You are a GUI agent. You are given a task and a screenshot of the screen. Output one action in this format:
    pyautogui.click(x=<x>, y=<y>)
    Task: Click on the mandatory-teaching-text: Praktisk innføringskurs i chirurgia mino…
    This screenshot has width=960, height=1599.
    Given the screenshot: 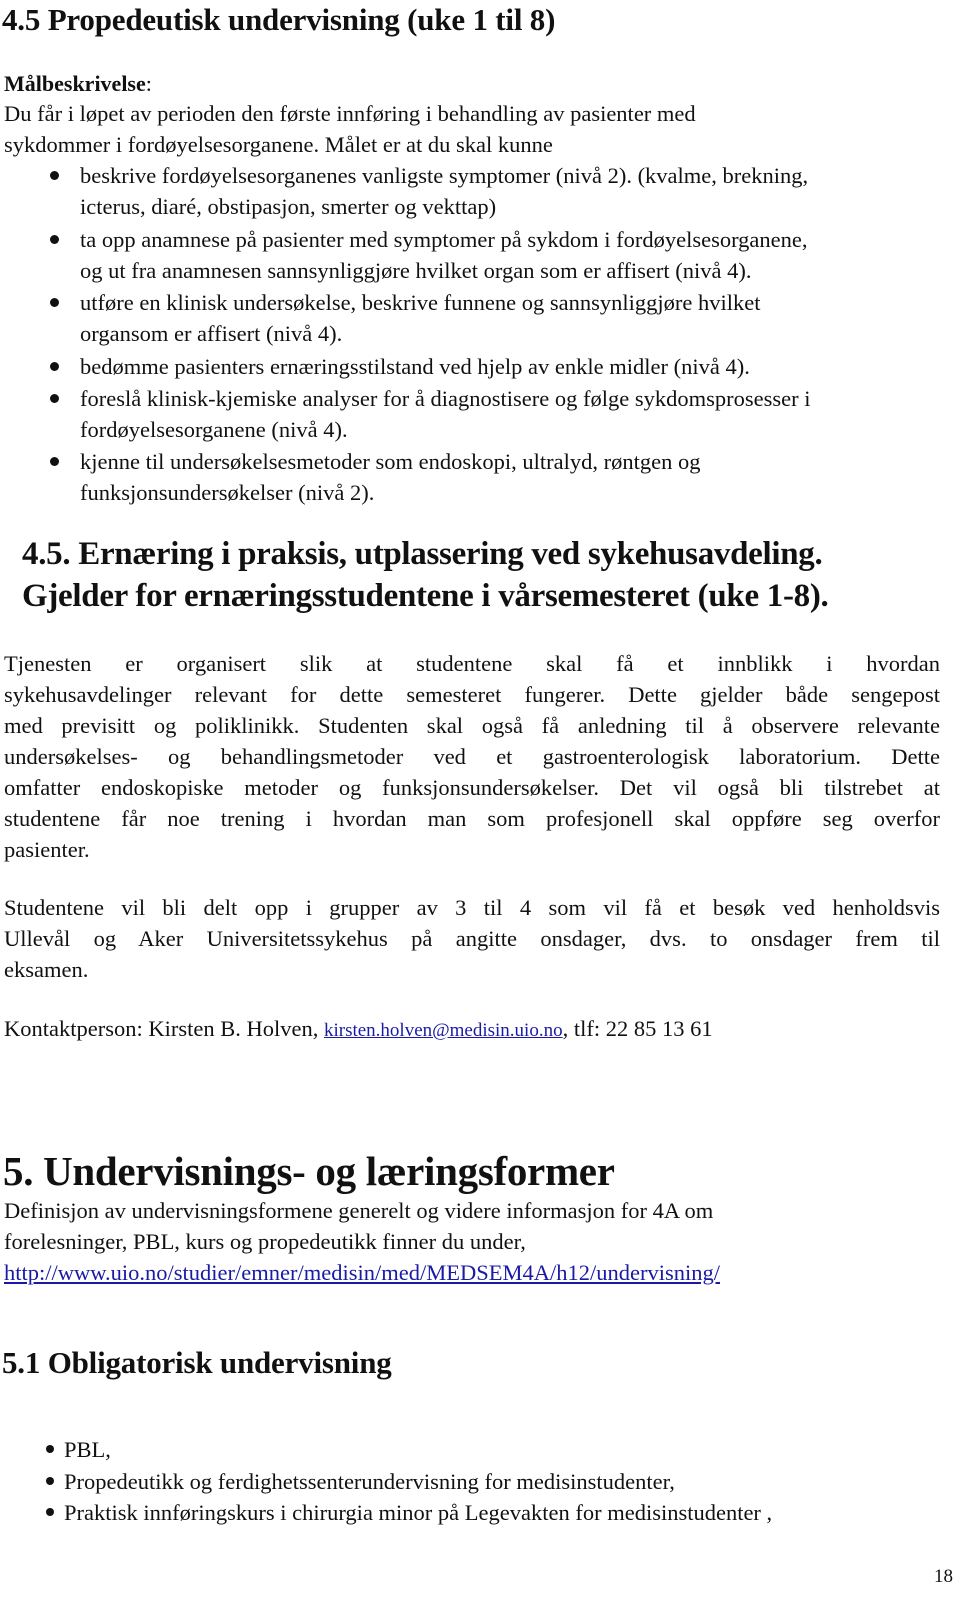 What is the action you would take?
    pyautogui.click(x=418, y=1512)
    